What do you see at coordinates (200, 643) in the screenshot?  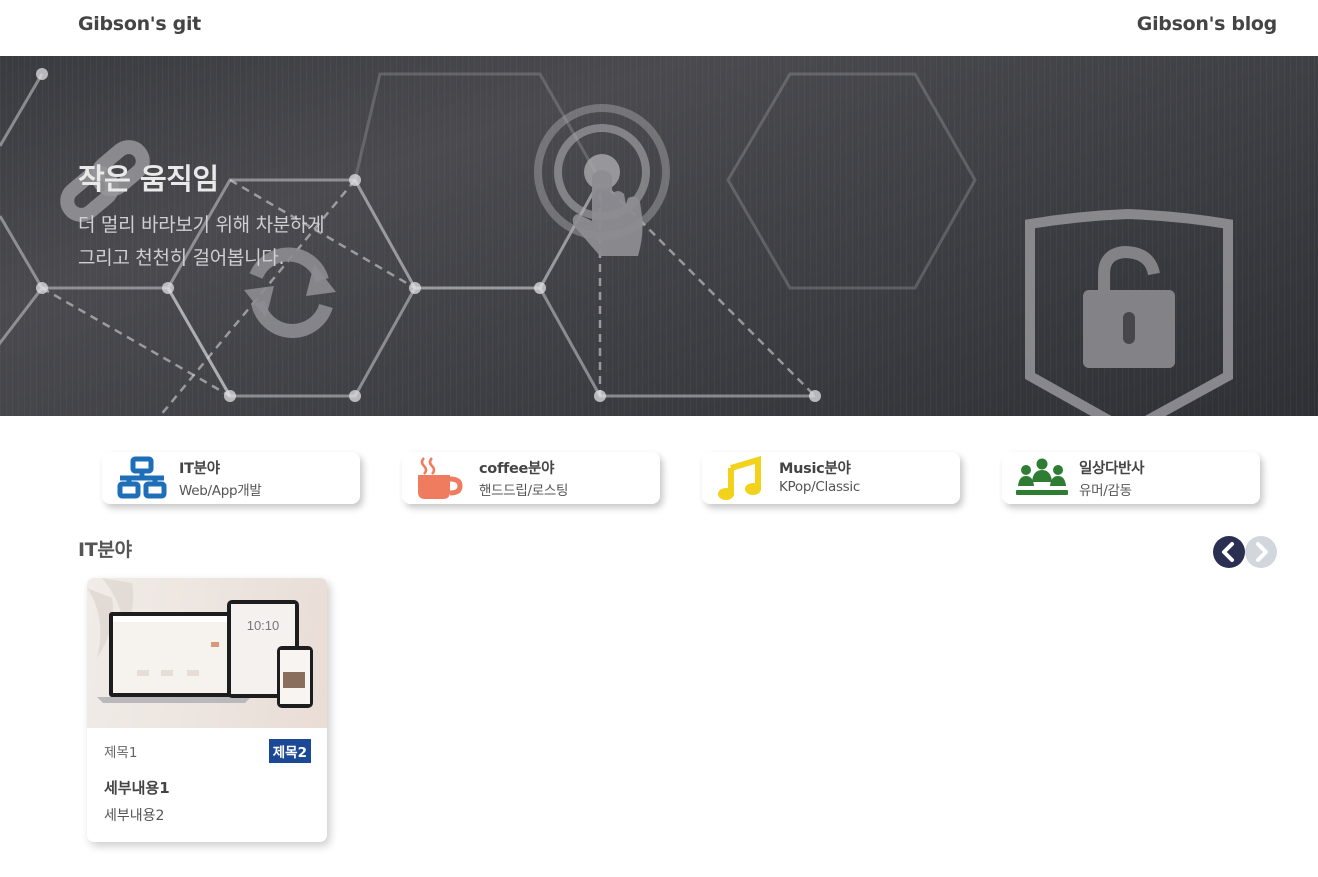 I see `devices-mockup-image: 10:10` at bounding box center [200, 643].